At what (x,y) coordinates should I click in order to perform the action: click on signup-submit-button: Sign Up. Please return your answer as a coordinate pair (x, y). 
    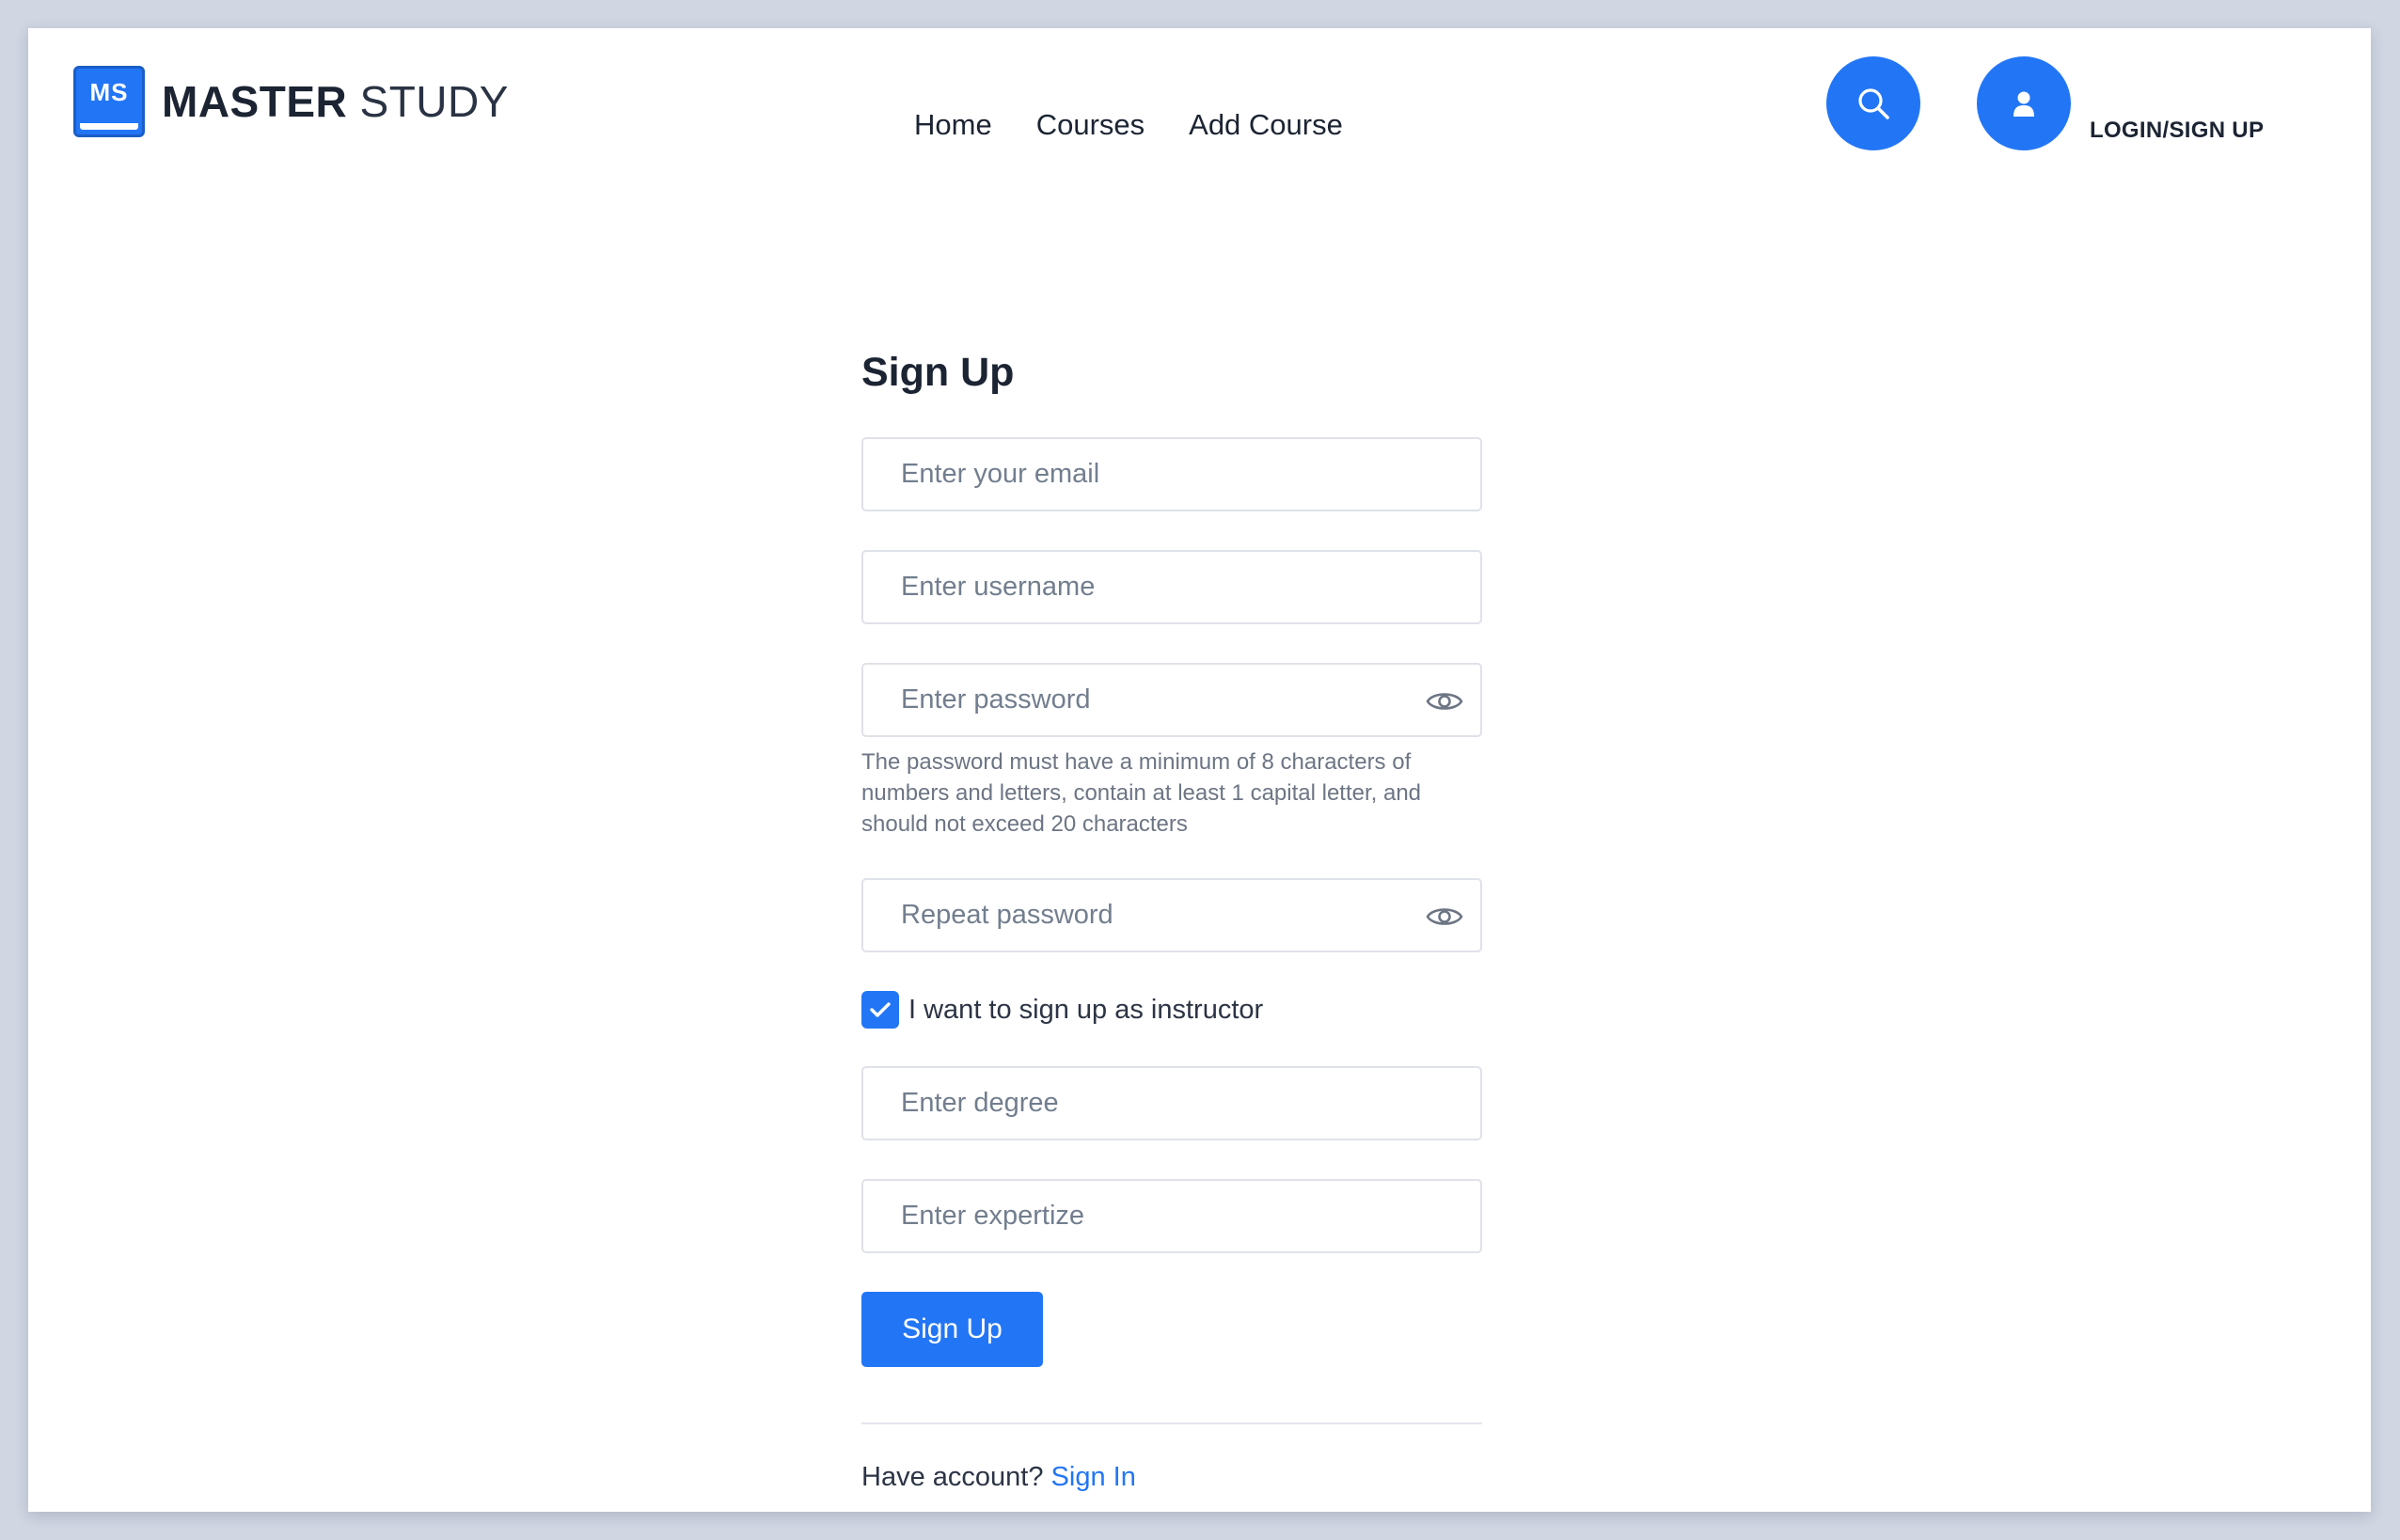
    Looking at the image, I should click on (952, 1329).